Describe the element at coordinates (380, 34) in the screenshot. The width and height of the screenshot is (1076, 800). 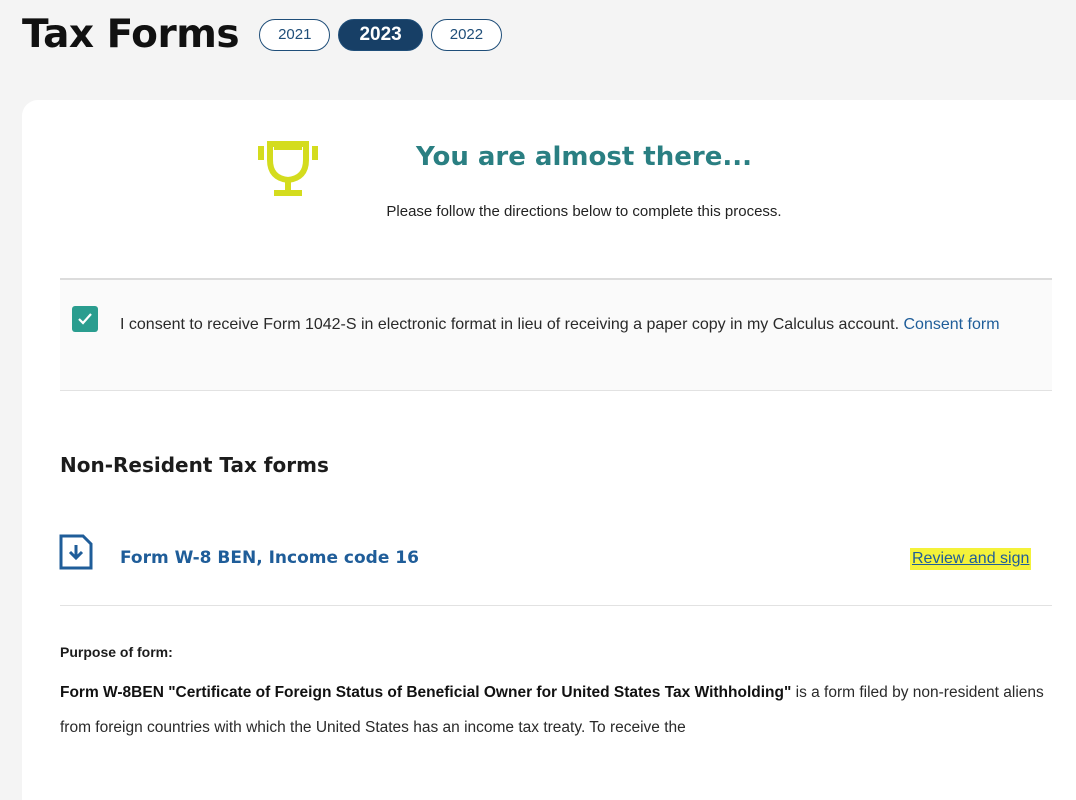
I see `year-tab-2023: 2023` at that location.